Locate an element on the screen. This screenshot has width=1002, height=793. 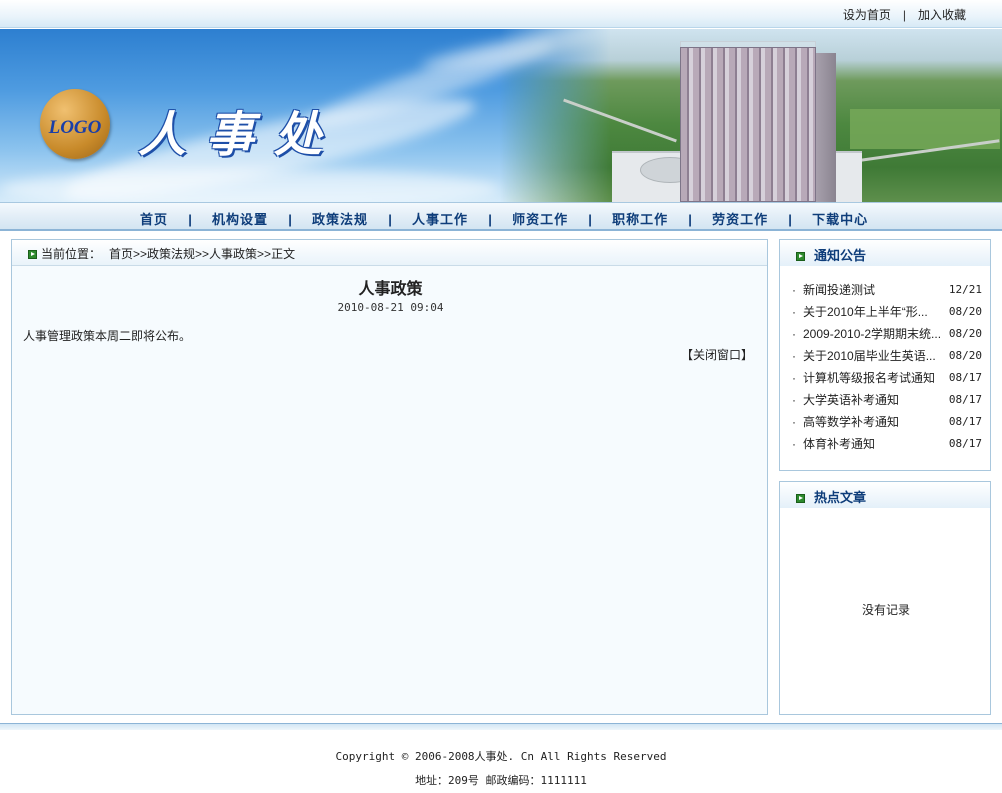
nav-item-home: 首页 is located at coordinates (154, 218).